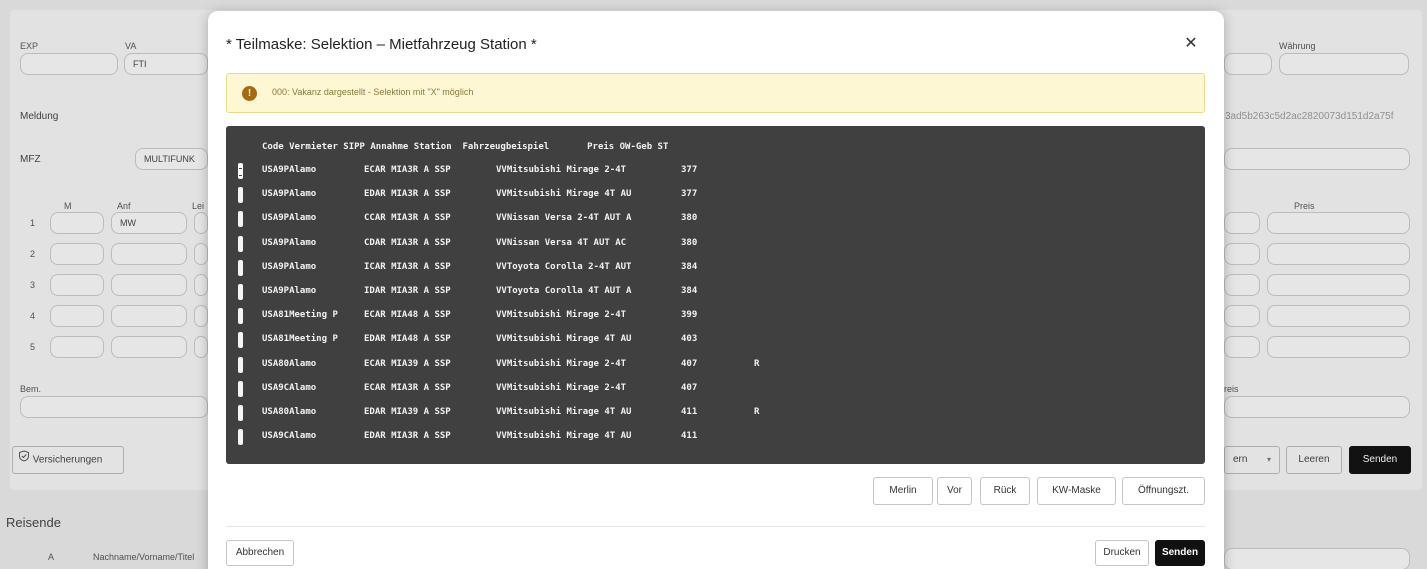 Image resolution: width=1427 pixels, height=569 pixels. Describe the element at coordinates (407, 339) in the screenshot. I see `row-sipp: EDAR MIA48 A SSP` at that location.